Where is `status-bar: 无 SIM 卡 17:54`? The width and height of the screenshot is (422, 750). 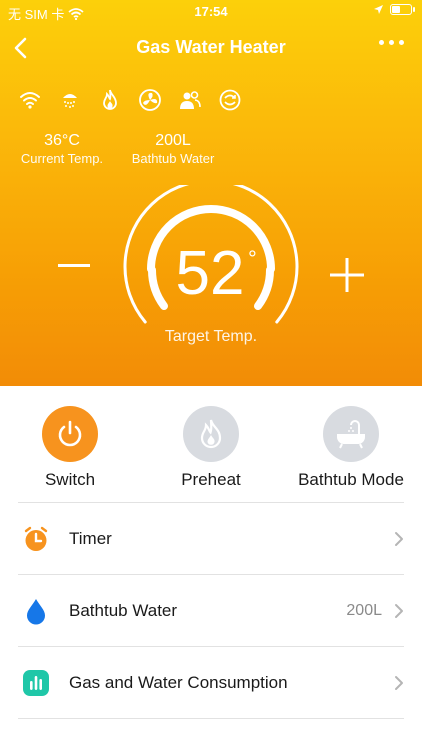 status-bar: 无 SIM 卡 17:54 is located at coordinates (211, 12).